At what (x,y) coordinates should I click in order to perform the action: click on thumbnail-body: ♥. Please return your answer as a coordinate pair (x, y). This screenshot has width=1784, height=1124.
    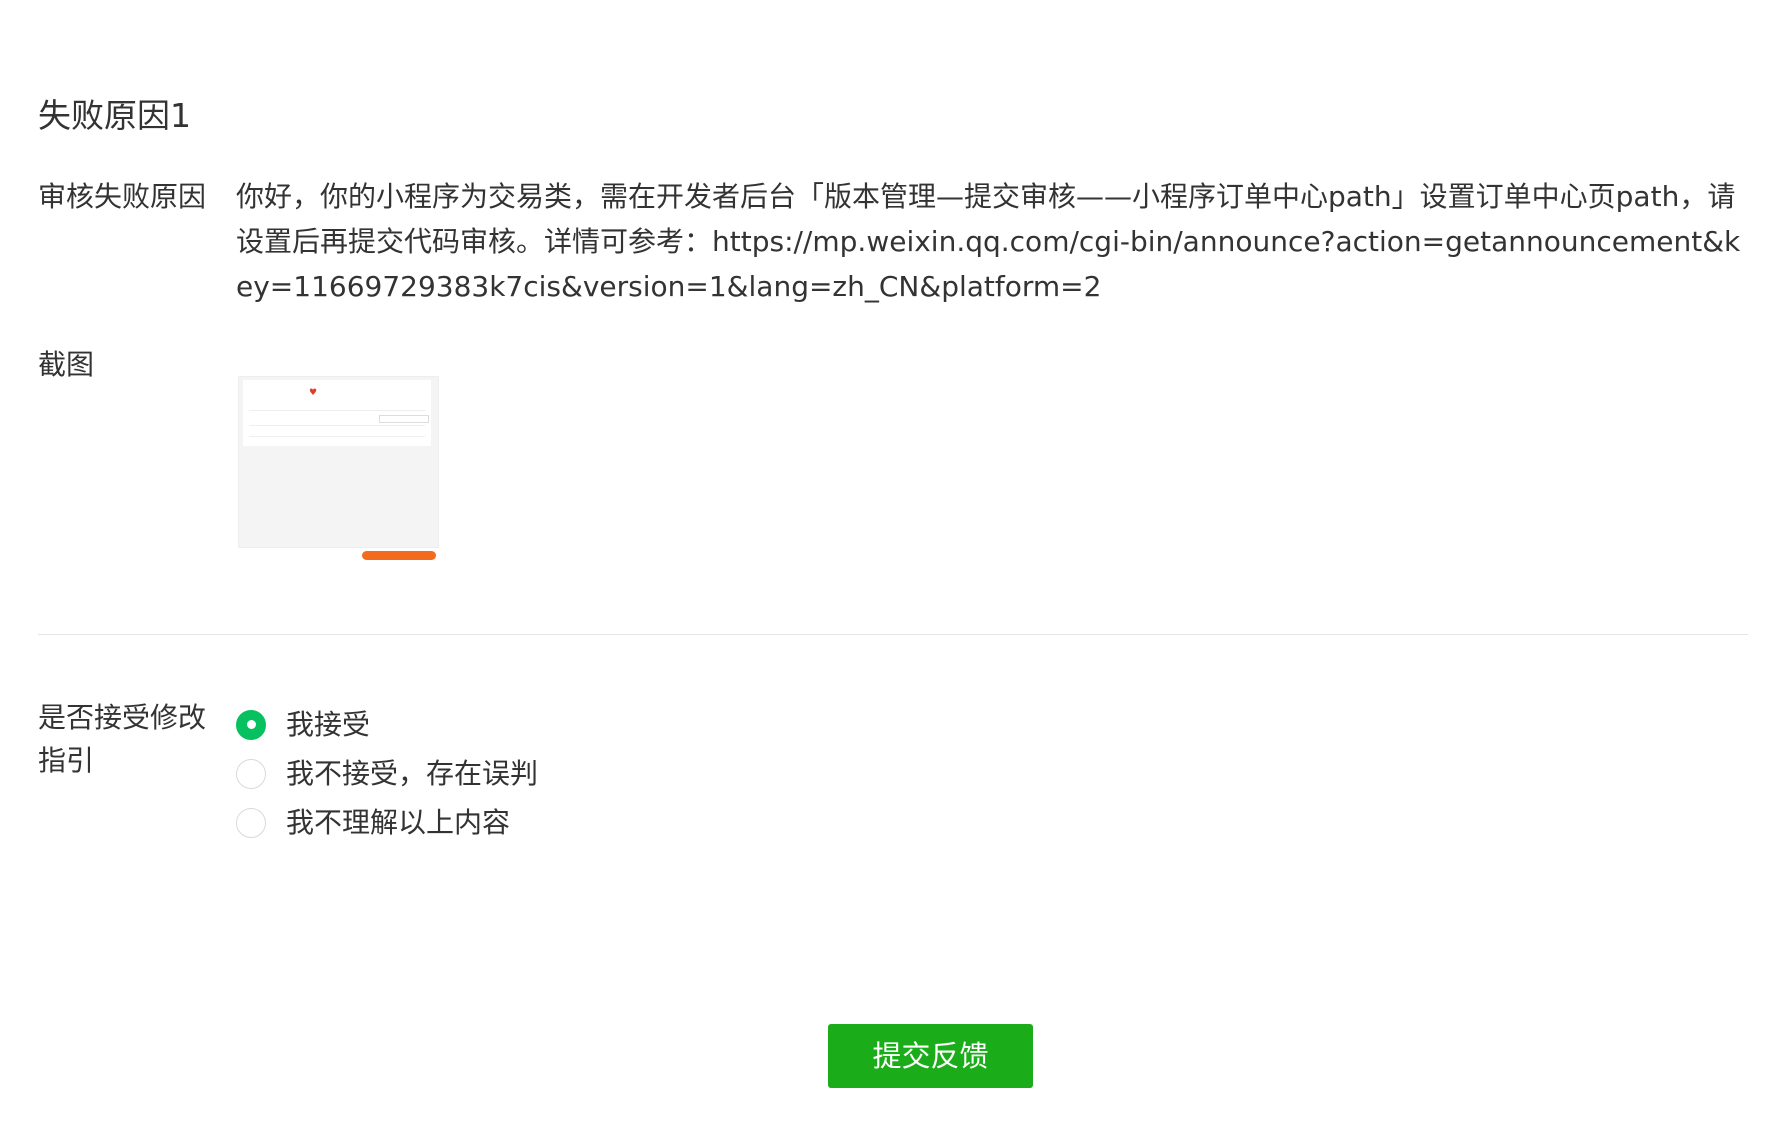
    Looking at the image, I should click on (338, 462).